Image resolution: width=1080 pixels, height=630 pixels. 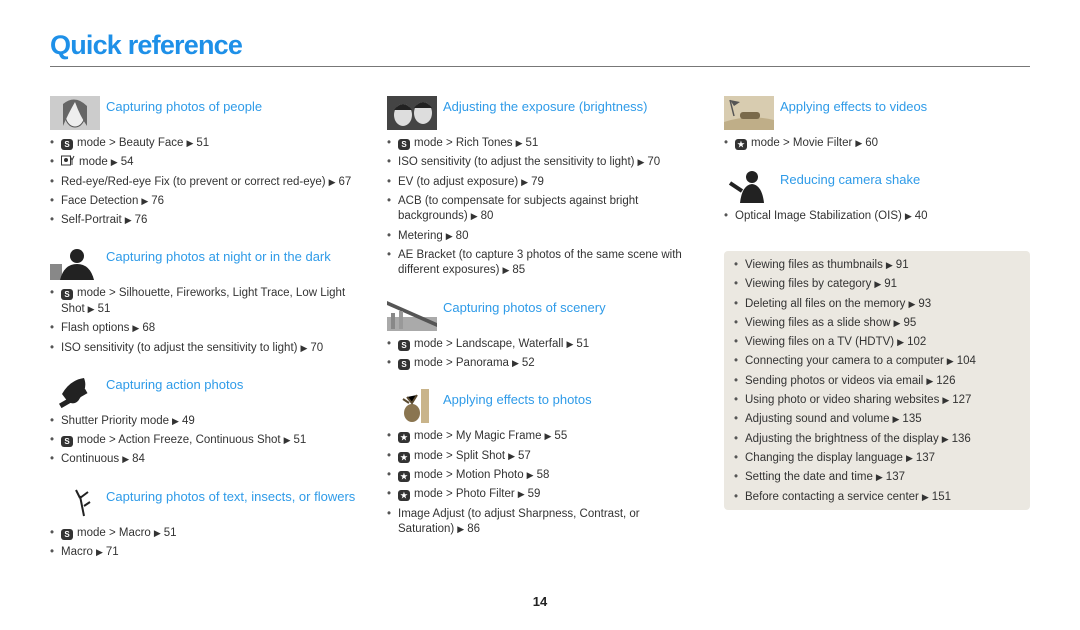 What do you see at coordinates (916, 342) in the screenshot?
I see `page-reference: 102` at bounding box center [916, 342].